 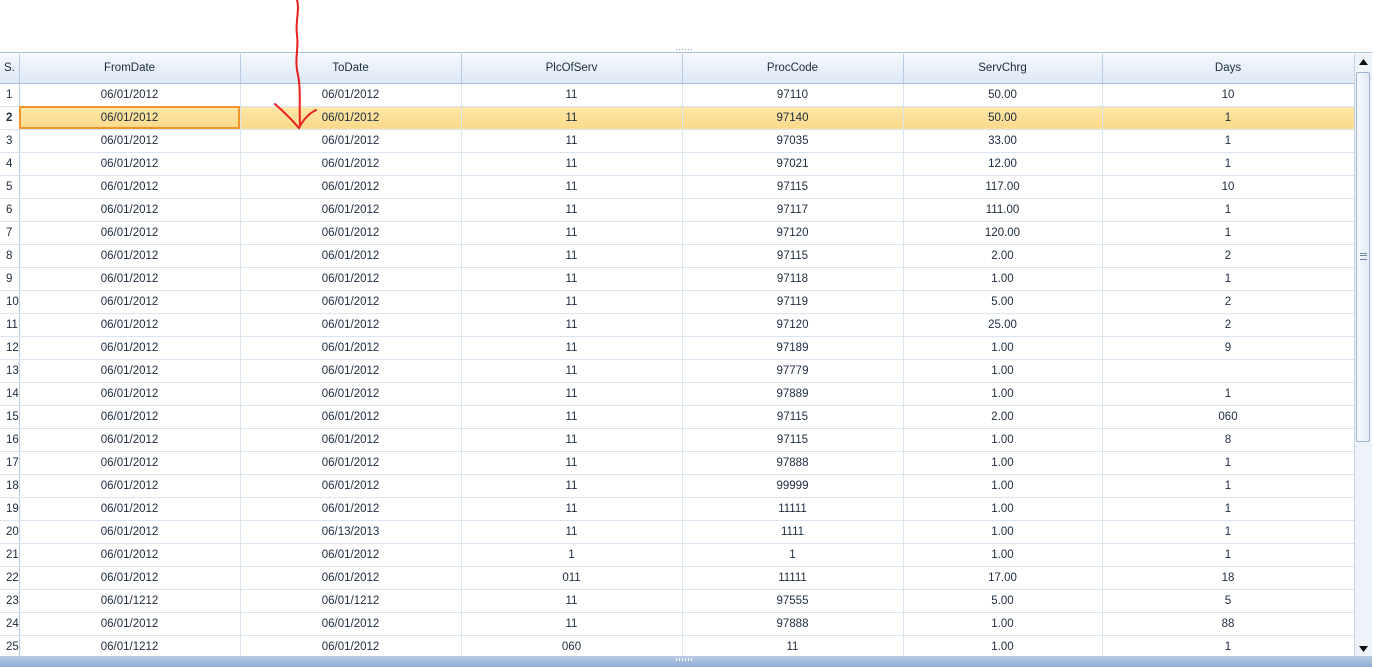 I want to click on cell-proccode: 97035, so click(x=793, y=141).